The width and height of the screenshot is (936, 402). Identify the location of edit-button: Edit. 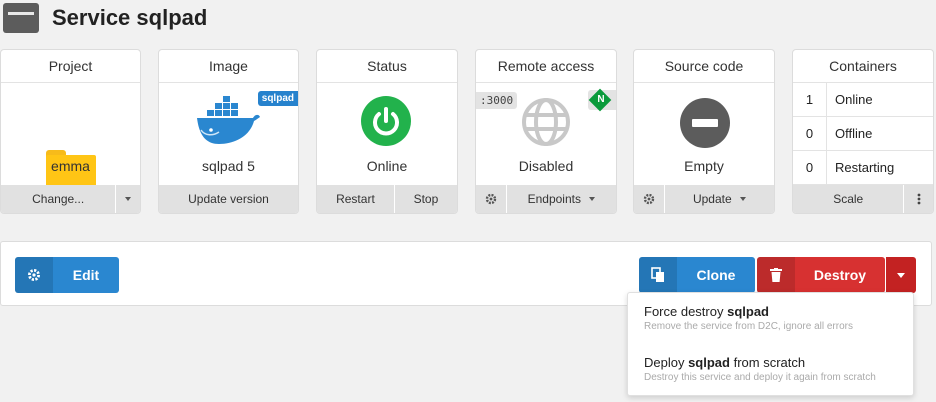
(67, 275).